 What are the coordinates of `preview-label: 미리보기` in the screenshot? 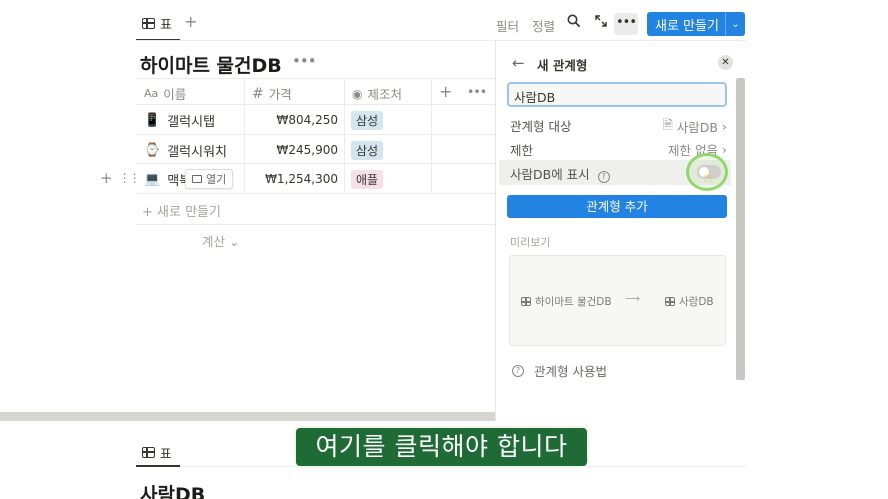 It's located at (530, 242).